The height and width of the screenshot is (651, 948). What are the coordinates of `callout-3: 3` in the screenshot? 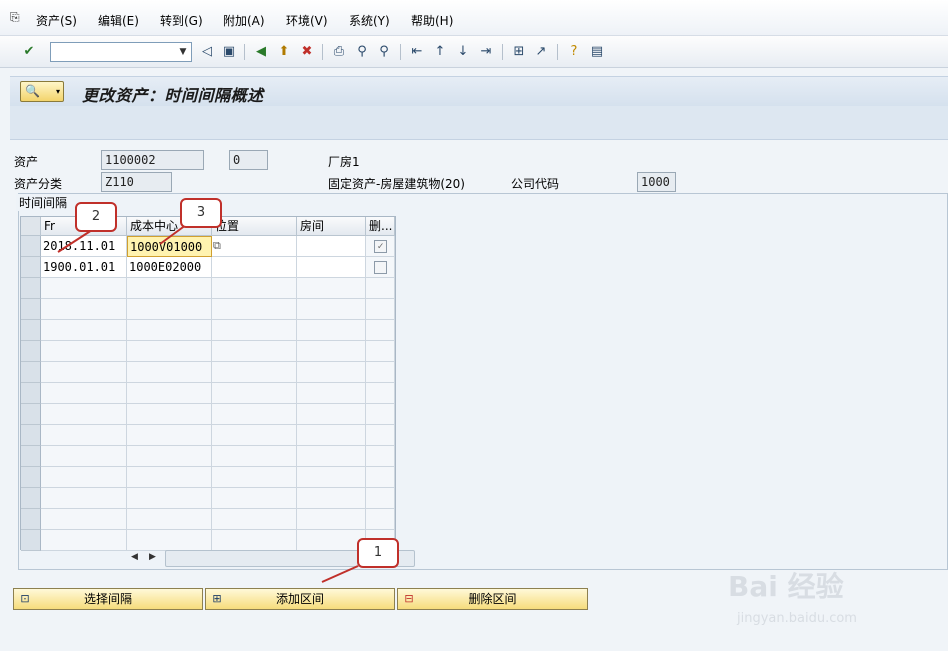 It's located at (201, 213).